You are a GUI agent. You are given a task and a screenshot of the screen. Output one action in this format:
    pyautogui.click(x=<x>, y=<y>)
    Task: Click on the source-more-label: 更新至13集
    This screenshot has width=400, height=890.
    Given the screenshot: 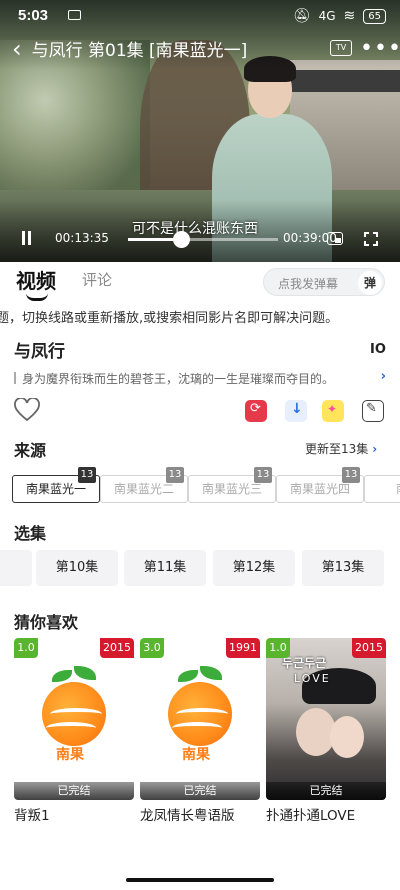 What is the action you would take?
    pyautogui.click(x=337, y=449)
    